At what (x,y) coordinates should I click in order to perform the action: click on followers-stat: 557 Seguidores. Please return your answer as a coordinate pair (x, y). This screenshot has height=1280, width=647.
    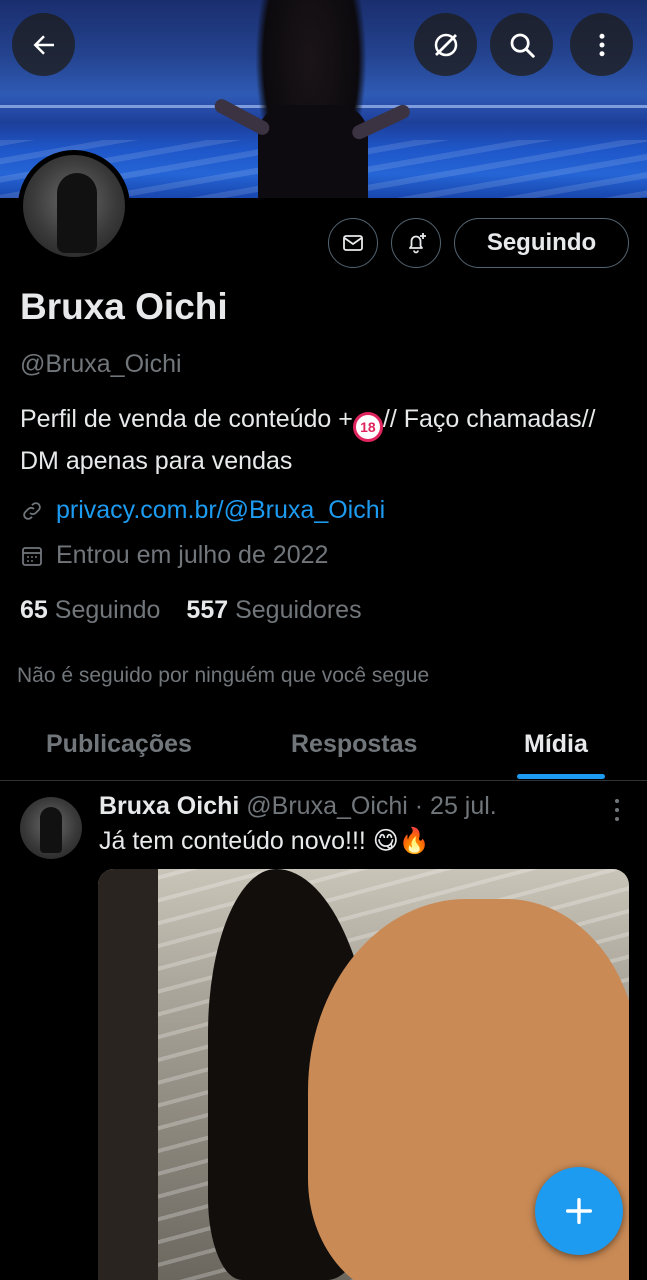
    Looking at the image, I should click on (273, 610).